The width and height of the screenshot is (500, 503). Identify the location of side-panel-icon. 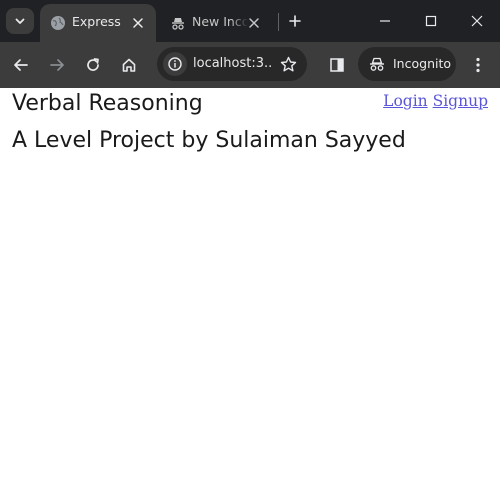
(337, 65).